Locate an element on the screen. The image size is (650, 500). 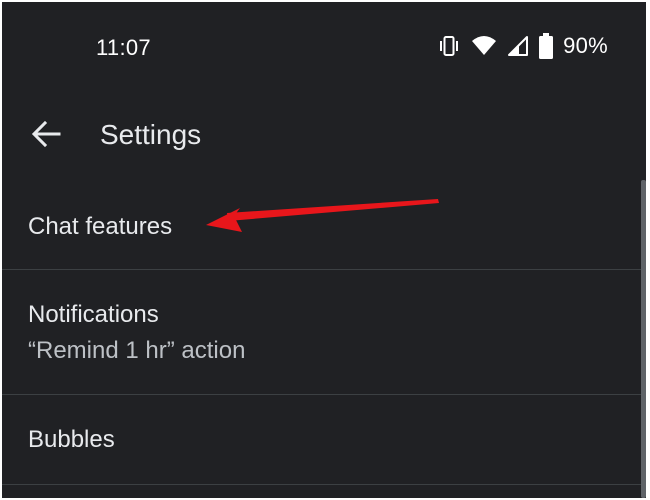
status-icons: 90% is located at coordinates (522, 46).